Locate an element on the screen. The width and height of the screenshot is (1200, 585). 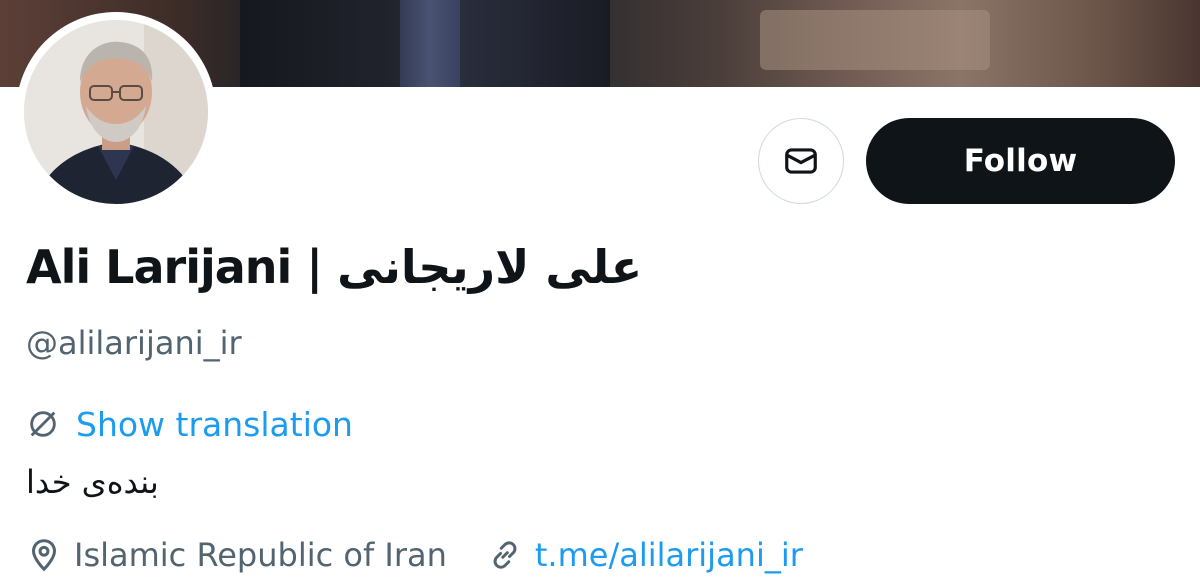
envelope-icon is located at coordinates (801, 161).